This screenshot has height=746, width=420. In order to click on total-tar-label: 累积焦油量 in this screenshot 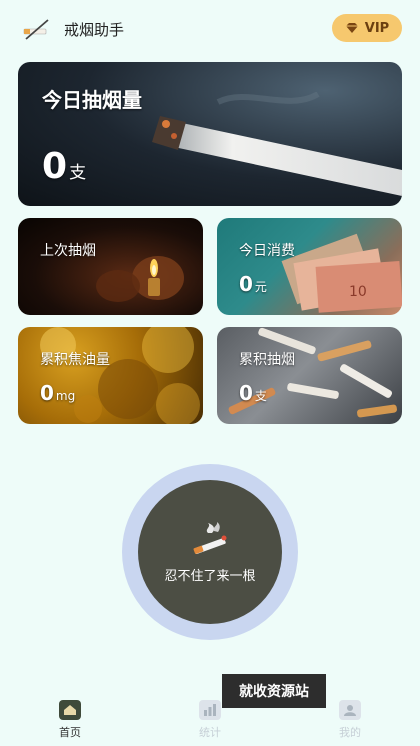, I will do `click(75, 360)`.